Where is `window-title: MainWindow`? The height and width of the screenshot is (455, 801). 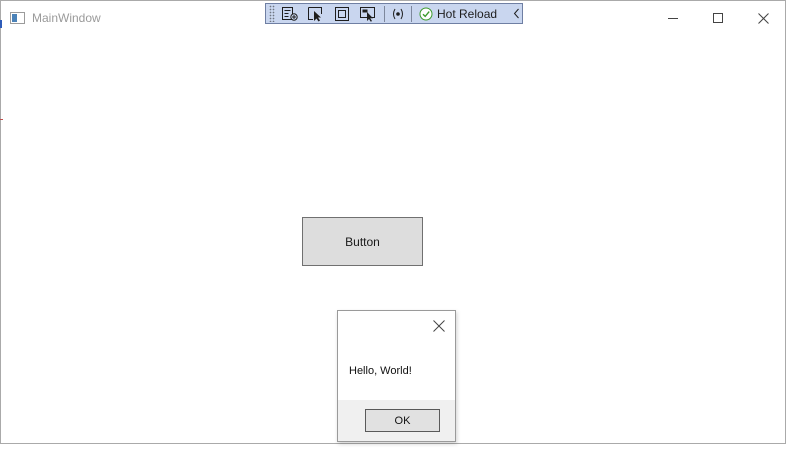
window-title: MainWindow is located at coordinates (66, 18).